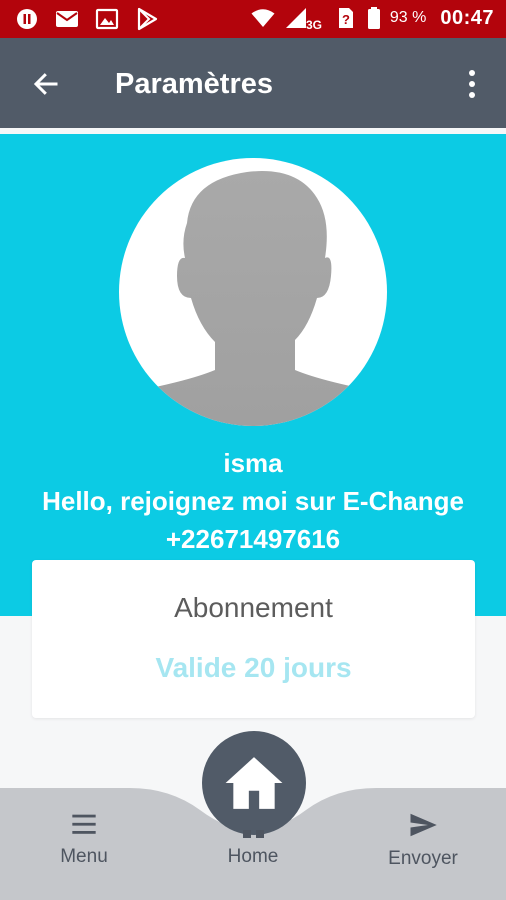  I want to click on nav-send: Envoyer, so click(423, 840).